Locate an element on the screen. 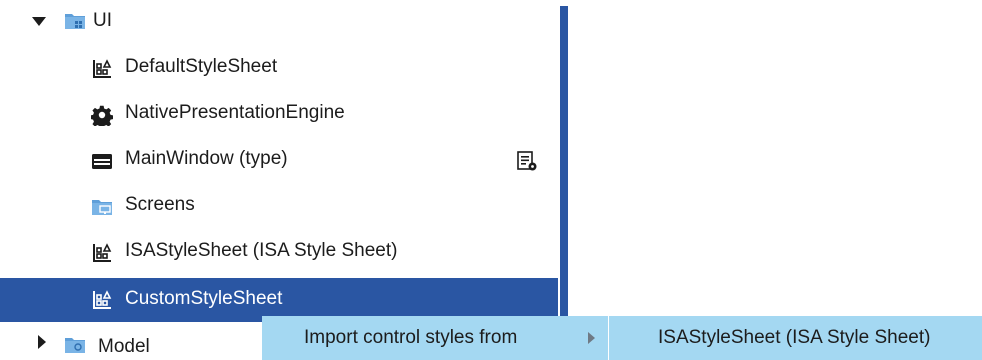 The width and height of the screenshot is (982, 360). context-menu: Import control styles from is located at coordinates (435, 338).